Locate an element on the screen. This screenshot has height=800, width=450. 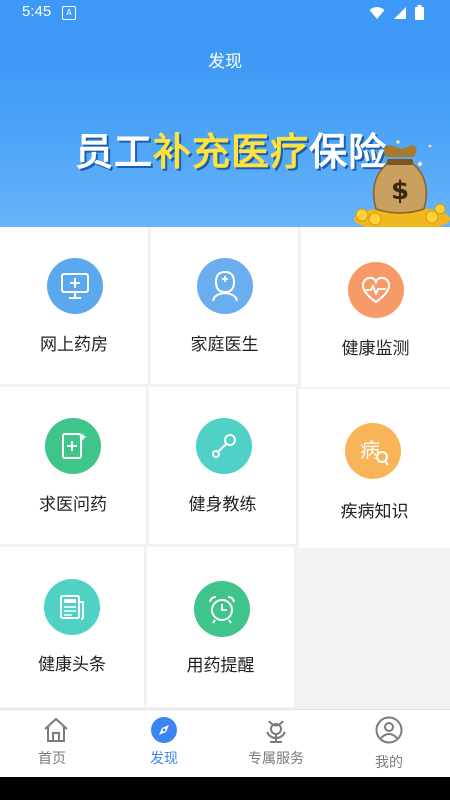
feature-online-pharmacy: 网上药房 is located at coordinates (74, 305).